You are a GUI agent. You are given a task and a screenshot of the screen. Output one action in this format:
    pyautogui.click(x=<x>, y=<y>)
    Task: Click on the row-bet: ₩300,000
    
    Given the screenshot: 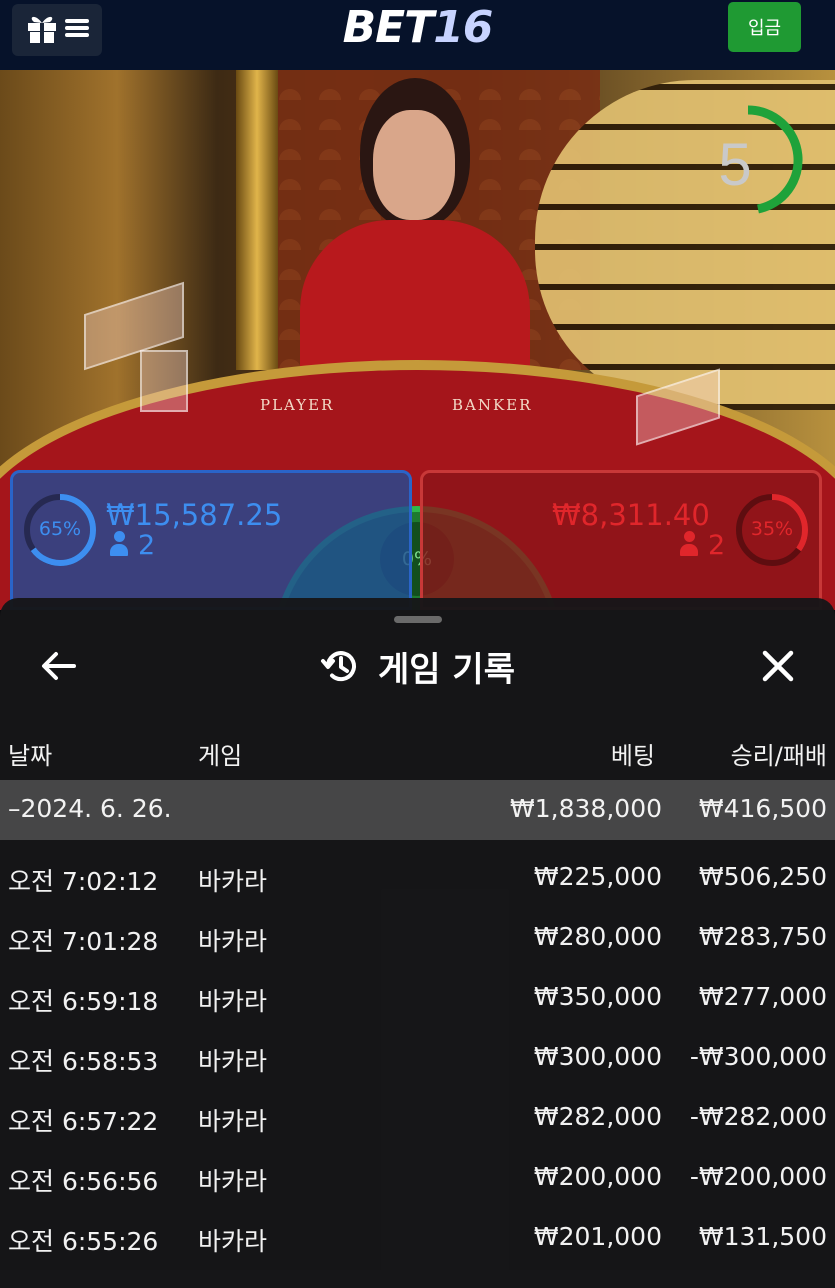 What is the action you would take?
    pyautogui.click(x=597, y=1056)
    